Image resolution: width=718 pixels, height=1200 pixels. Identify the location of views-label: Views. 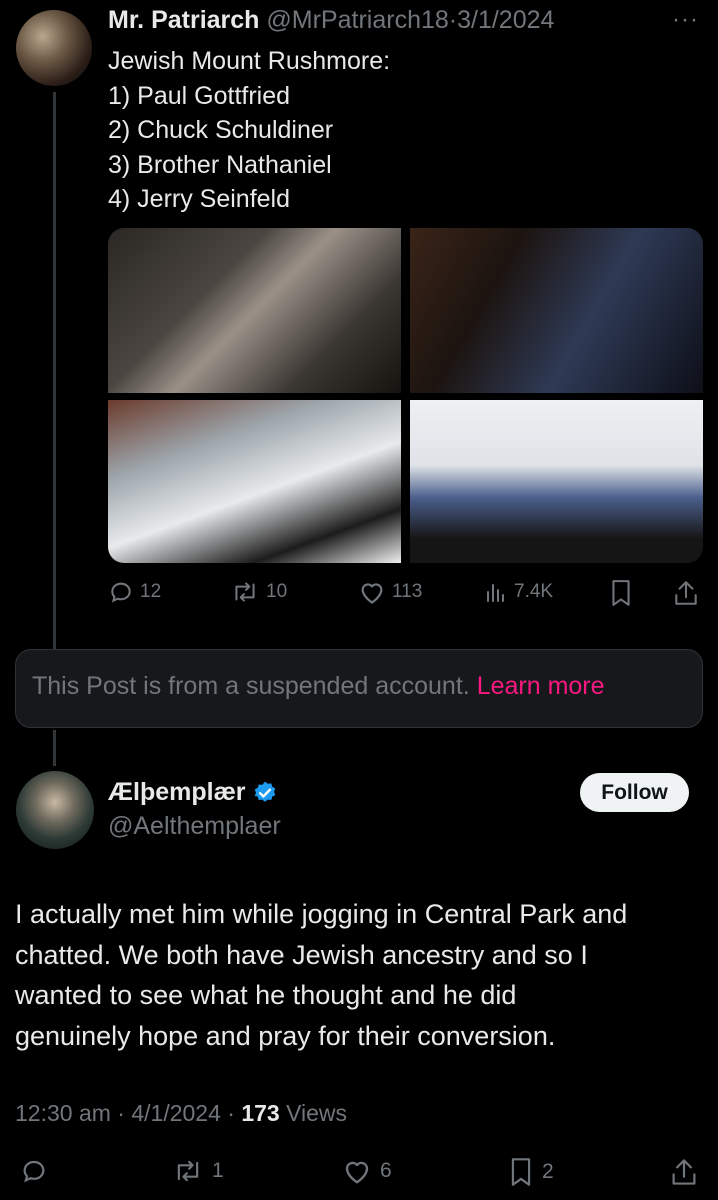
(317, 1113).